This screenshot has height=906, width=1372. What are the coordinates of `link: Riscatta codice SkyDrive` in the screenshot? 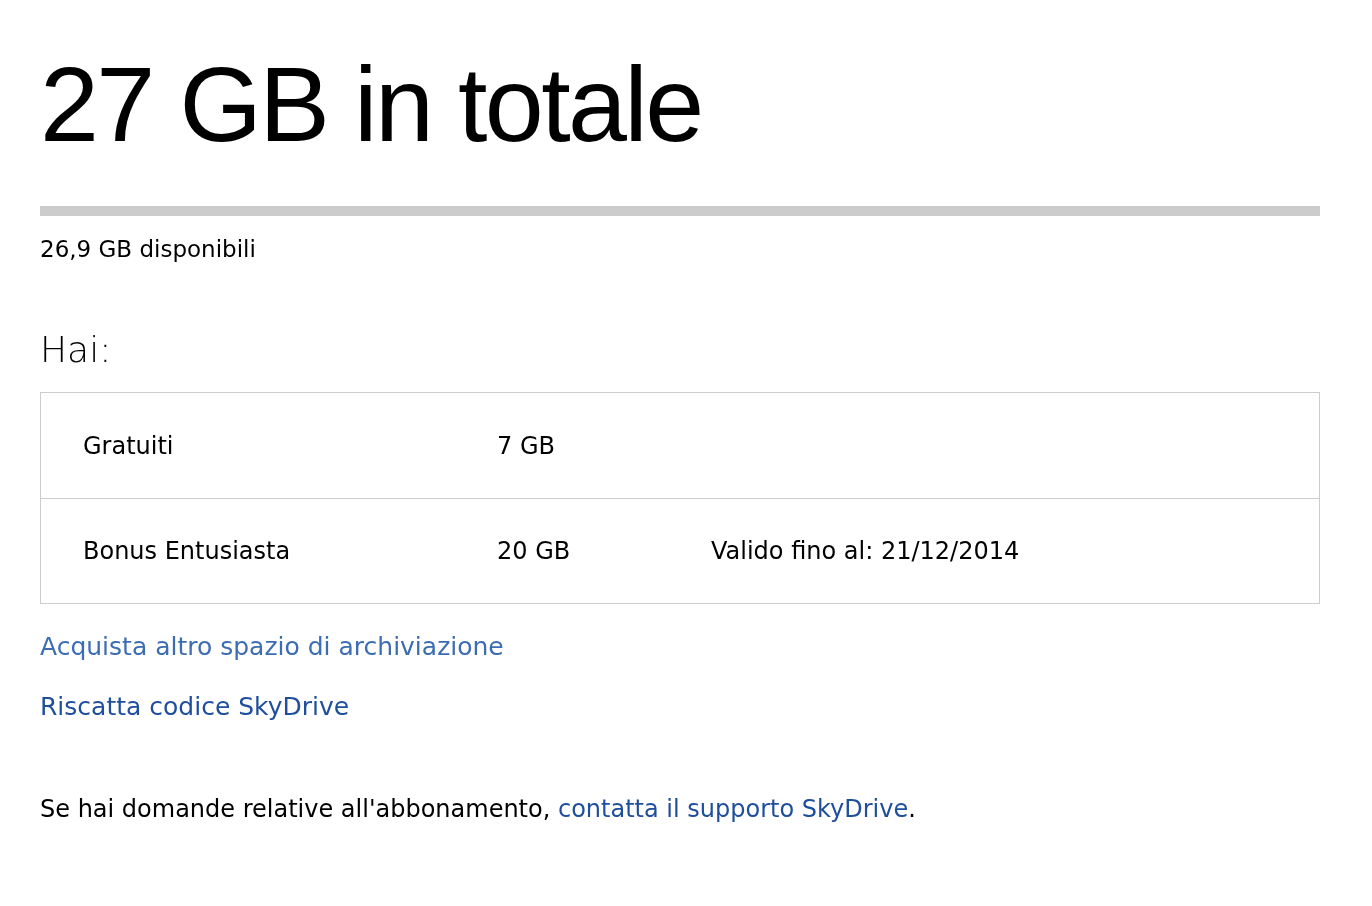 It's located at (195, 707).